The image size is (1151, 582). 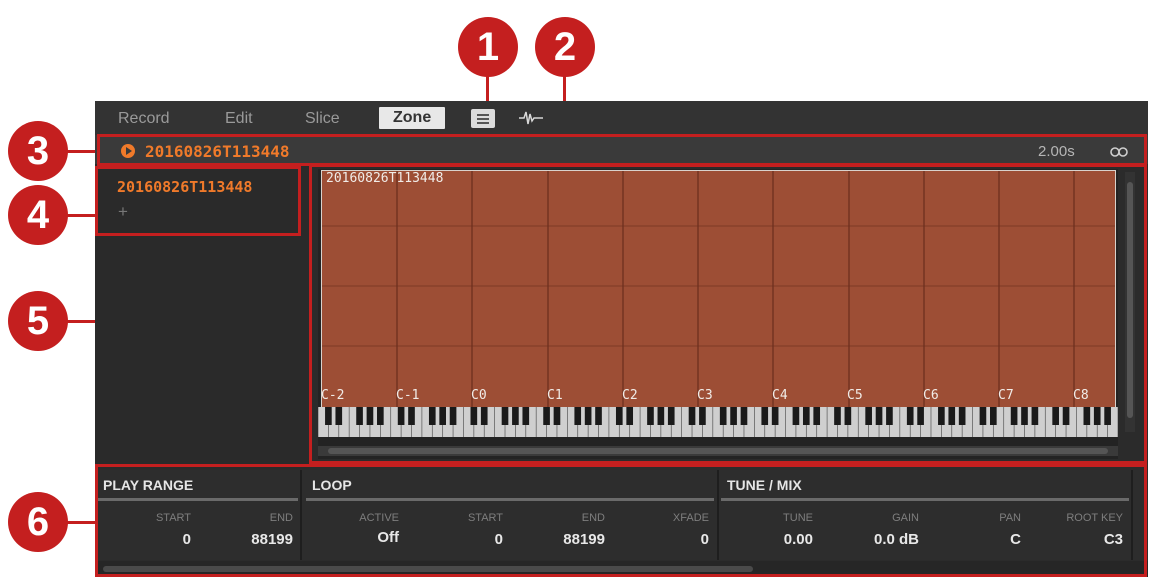 I want to click on vertical-scrollbar, so click(x=1130, y=302).